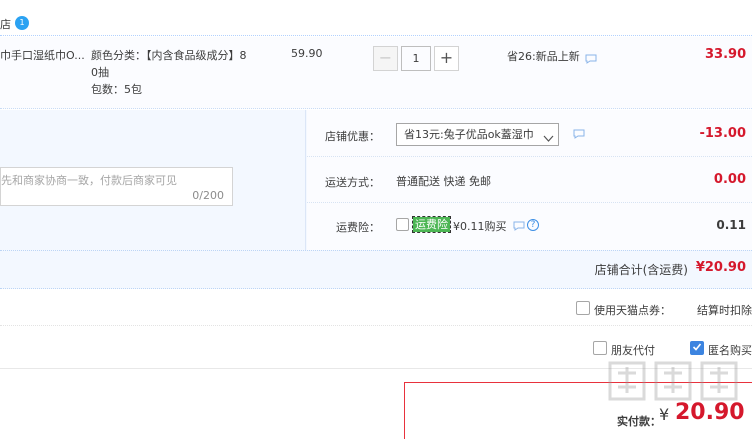 The image size is (752, 439). What do you see at coordinates (729, 179) in the screenshot?
I see `shipping-fee: 0.00` at bounding box center [729, 179].